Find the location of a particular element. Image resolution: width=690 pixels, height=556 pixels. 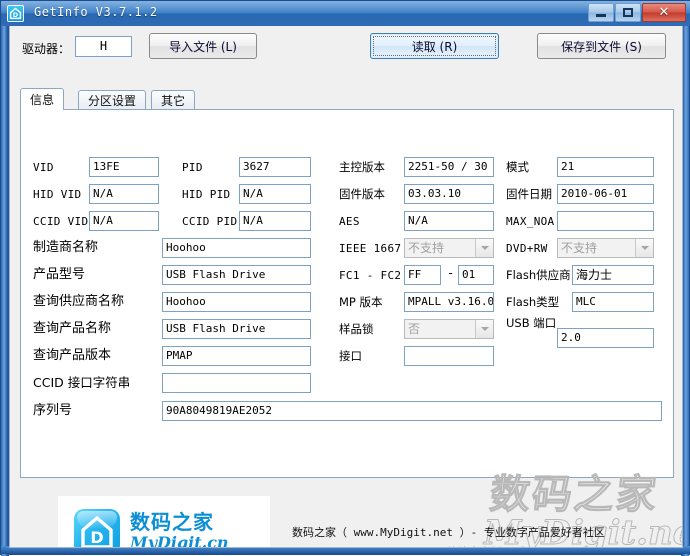

window-controls: ✕ is located at coordinates (636, 12).